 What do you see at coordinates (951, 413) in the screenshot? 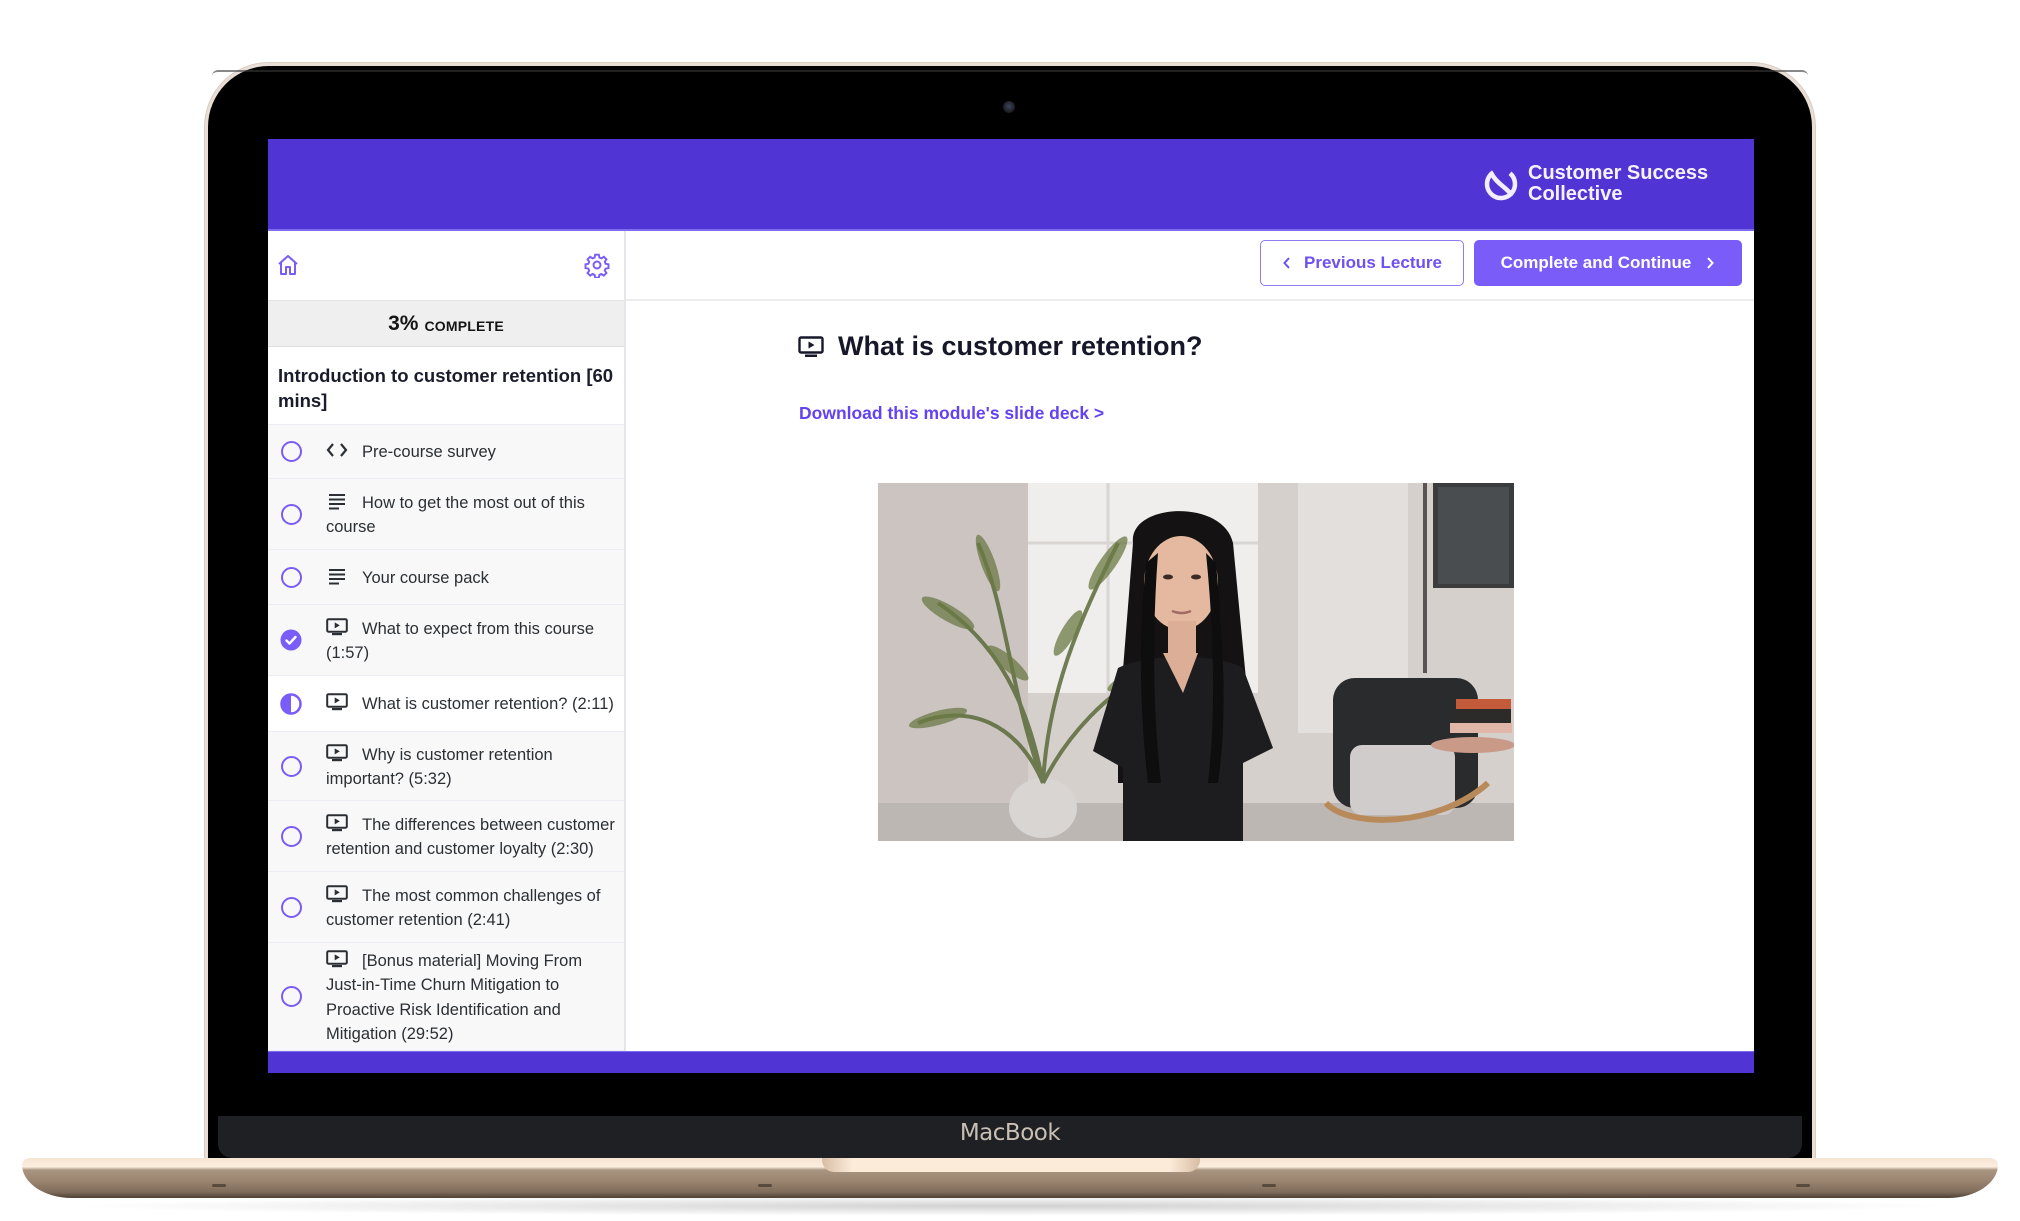
I see `download-slide-deck-link: Download this module's slide deck >` at bounding box center [951, 413].